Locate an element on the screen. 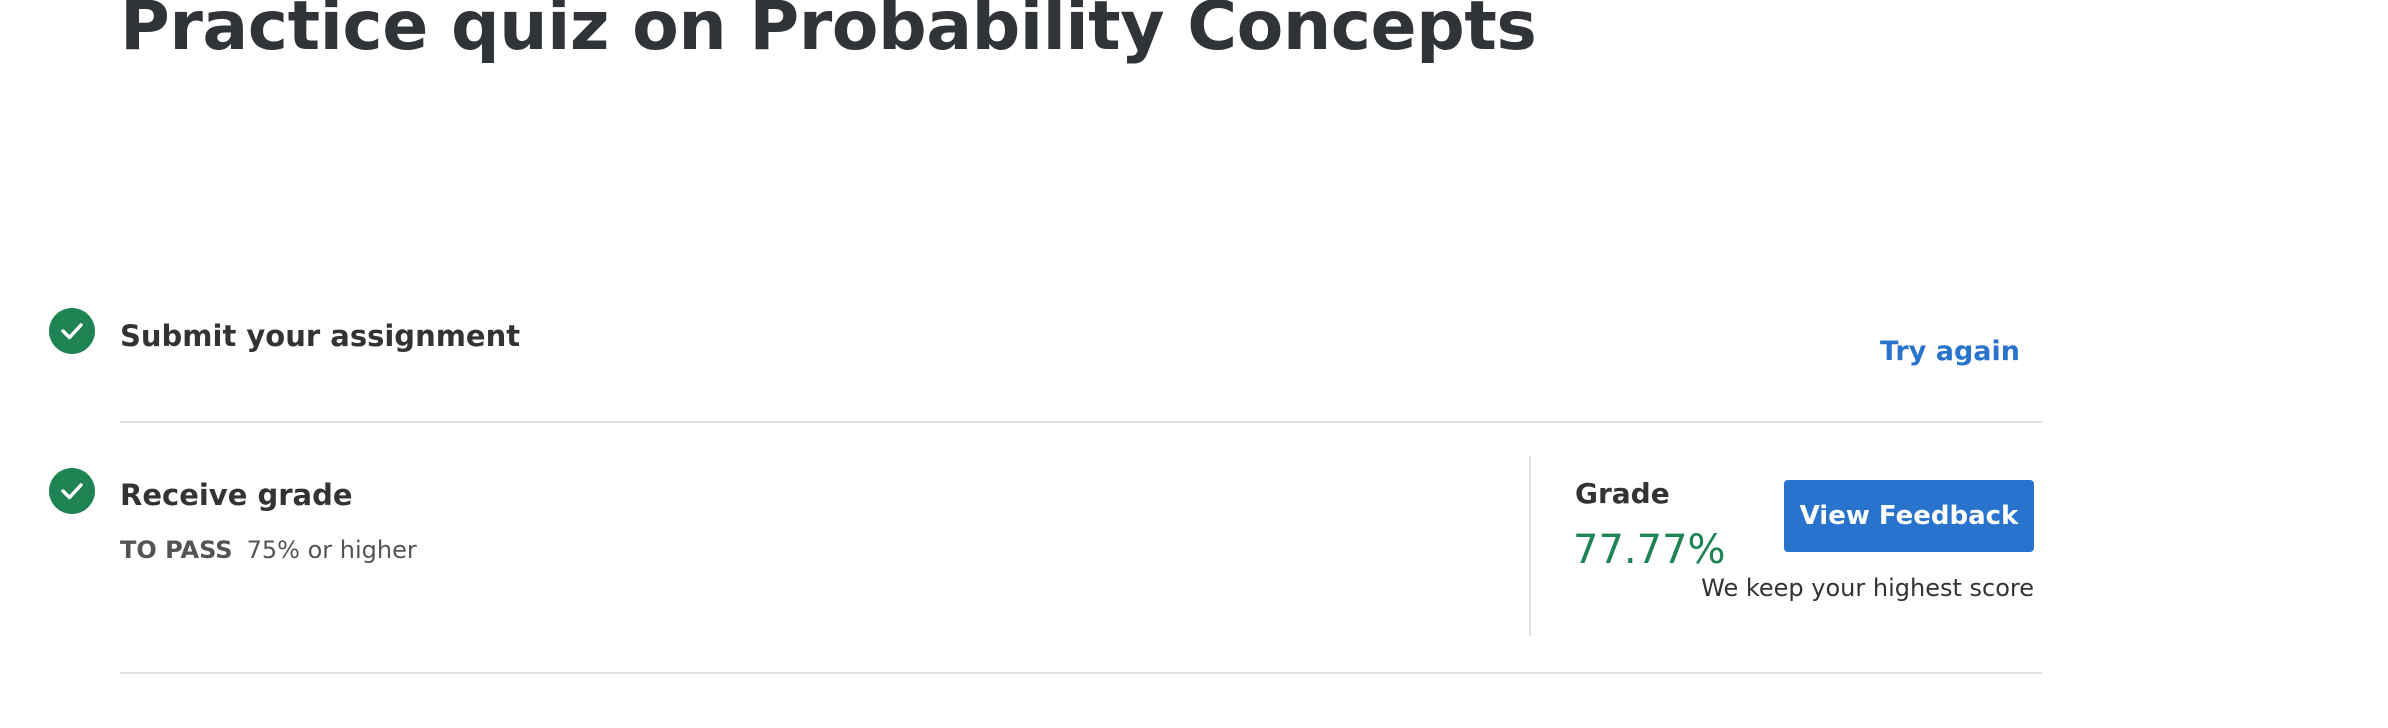  pass-requirement: TO PASS 75% or higher is located at coordinates (268, 550).